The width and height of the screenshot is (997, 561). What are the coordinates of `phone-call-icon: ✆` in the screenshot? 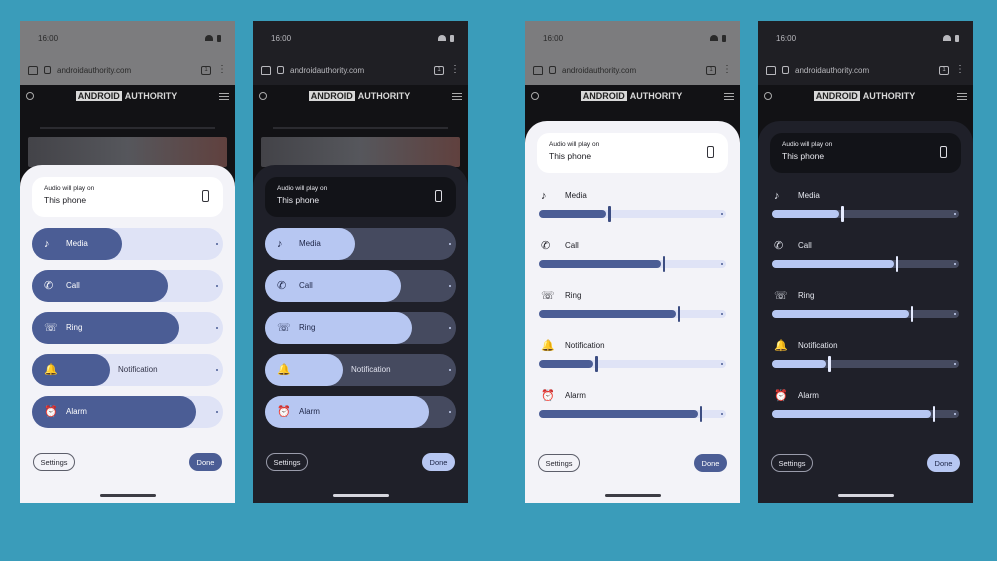 It's located at (282, 286).